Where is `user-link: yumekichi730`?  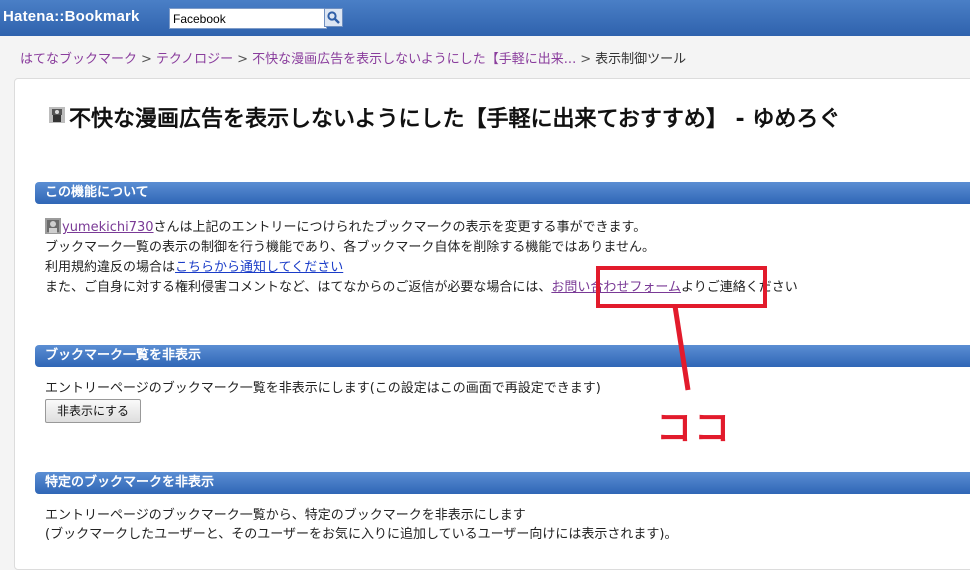
user-link: yumekichi730 is located at coordinates (108, 227).